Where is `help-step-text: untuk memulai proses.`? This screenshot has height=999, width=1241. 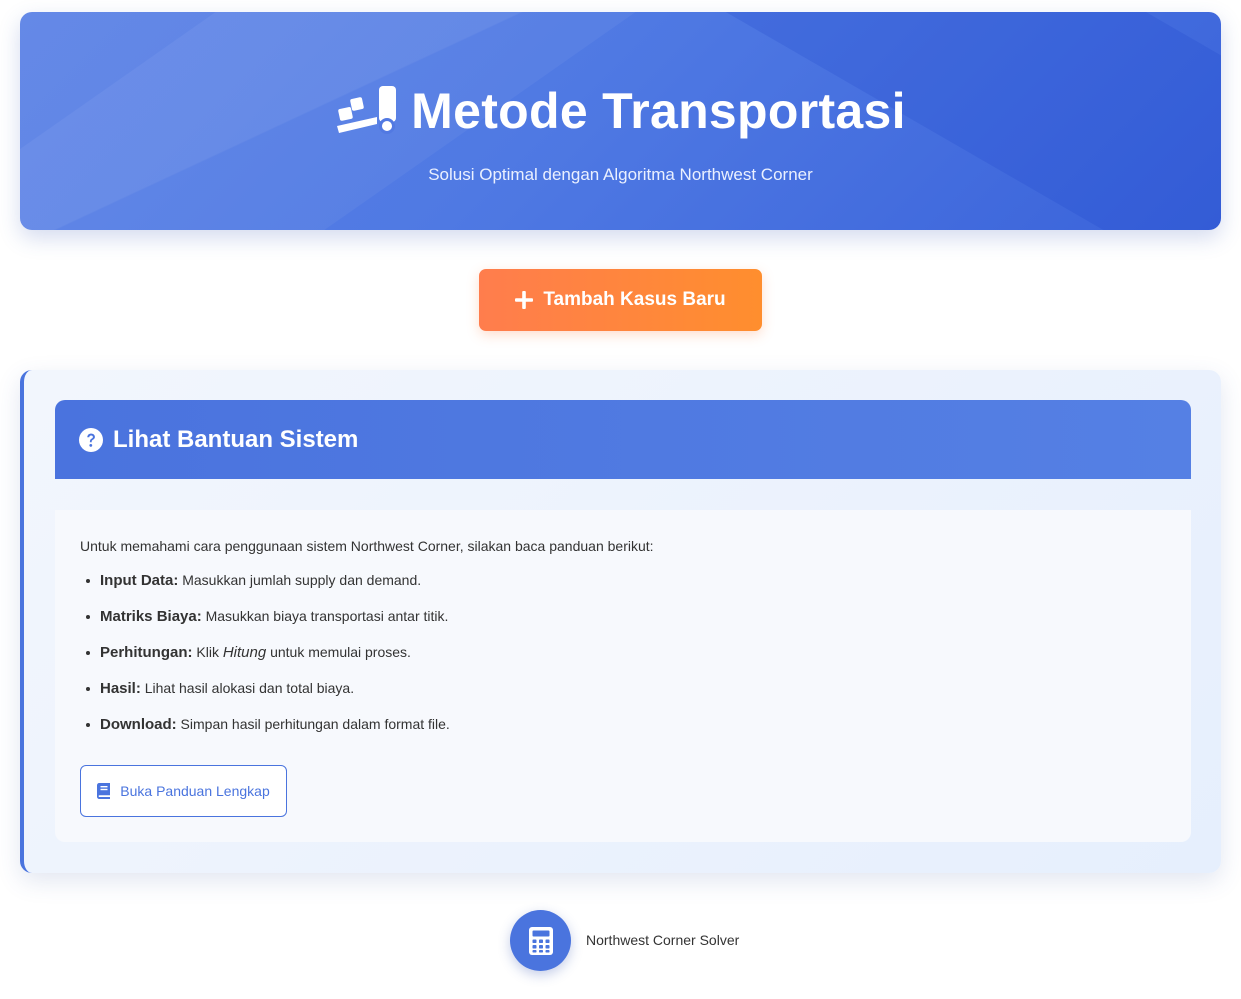
help-step-text: untuk memulai proses. is located at coordinates (340, 652).